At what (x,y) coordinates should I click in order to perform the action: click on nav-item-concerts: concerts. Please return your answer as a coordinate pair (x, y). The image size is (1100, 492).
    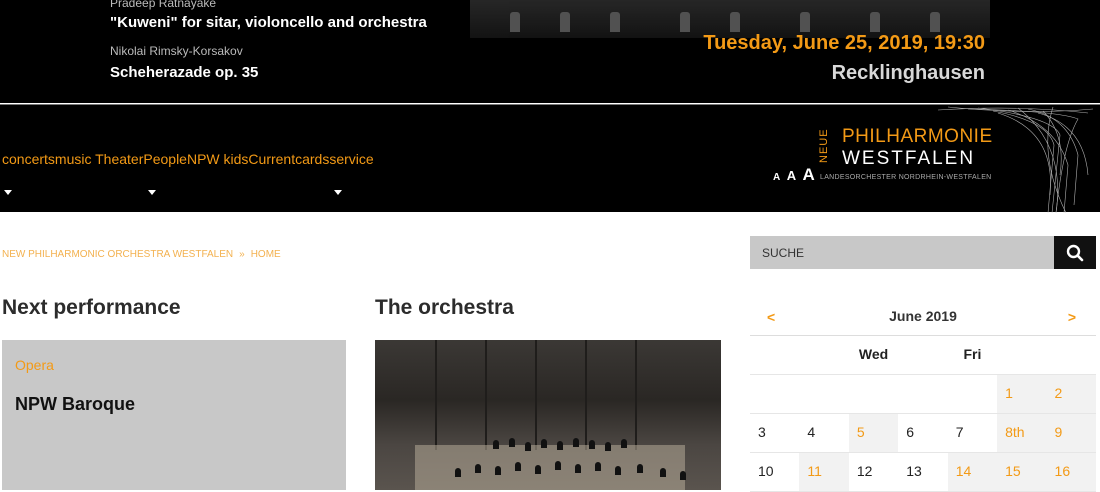
    Looking at the image, I should click on (28, 159).